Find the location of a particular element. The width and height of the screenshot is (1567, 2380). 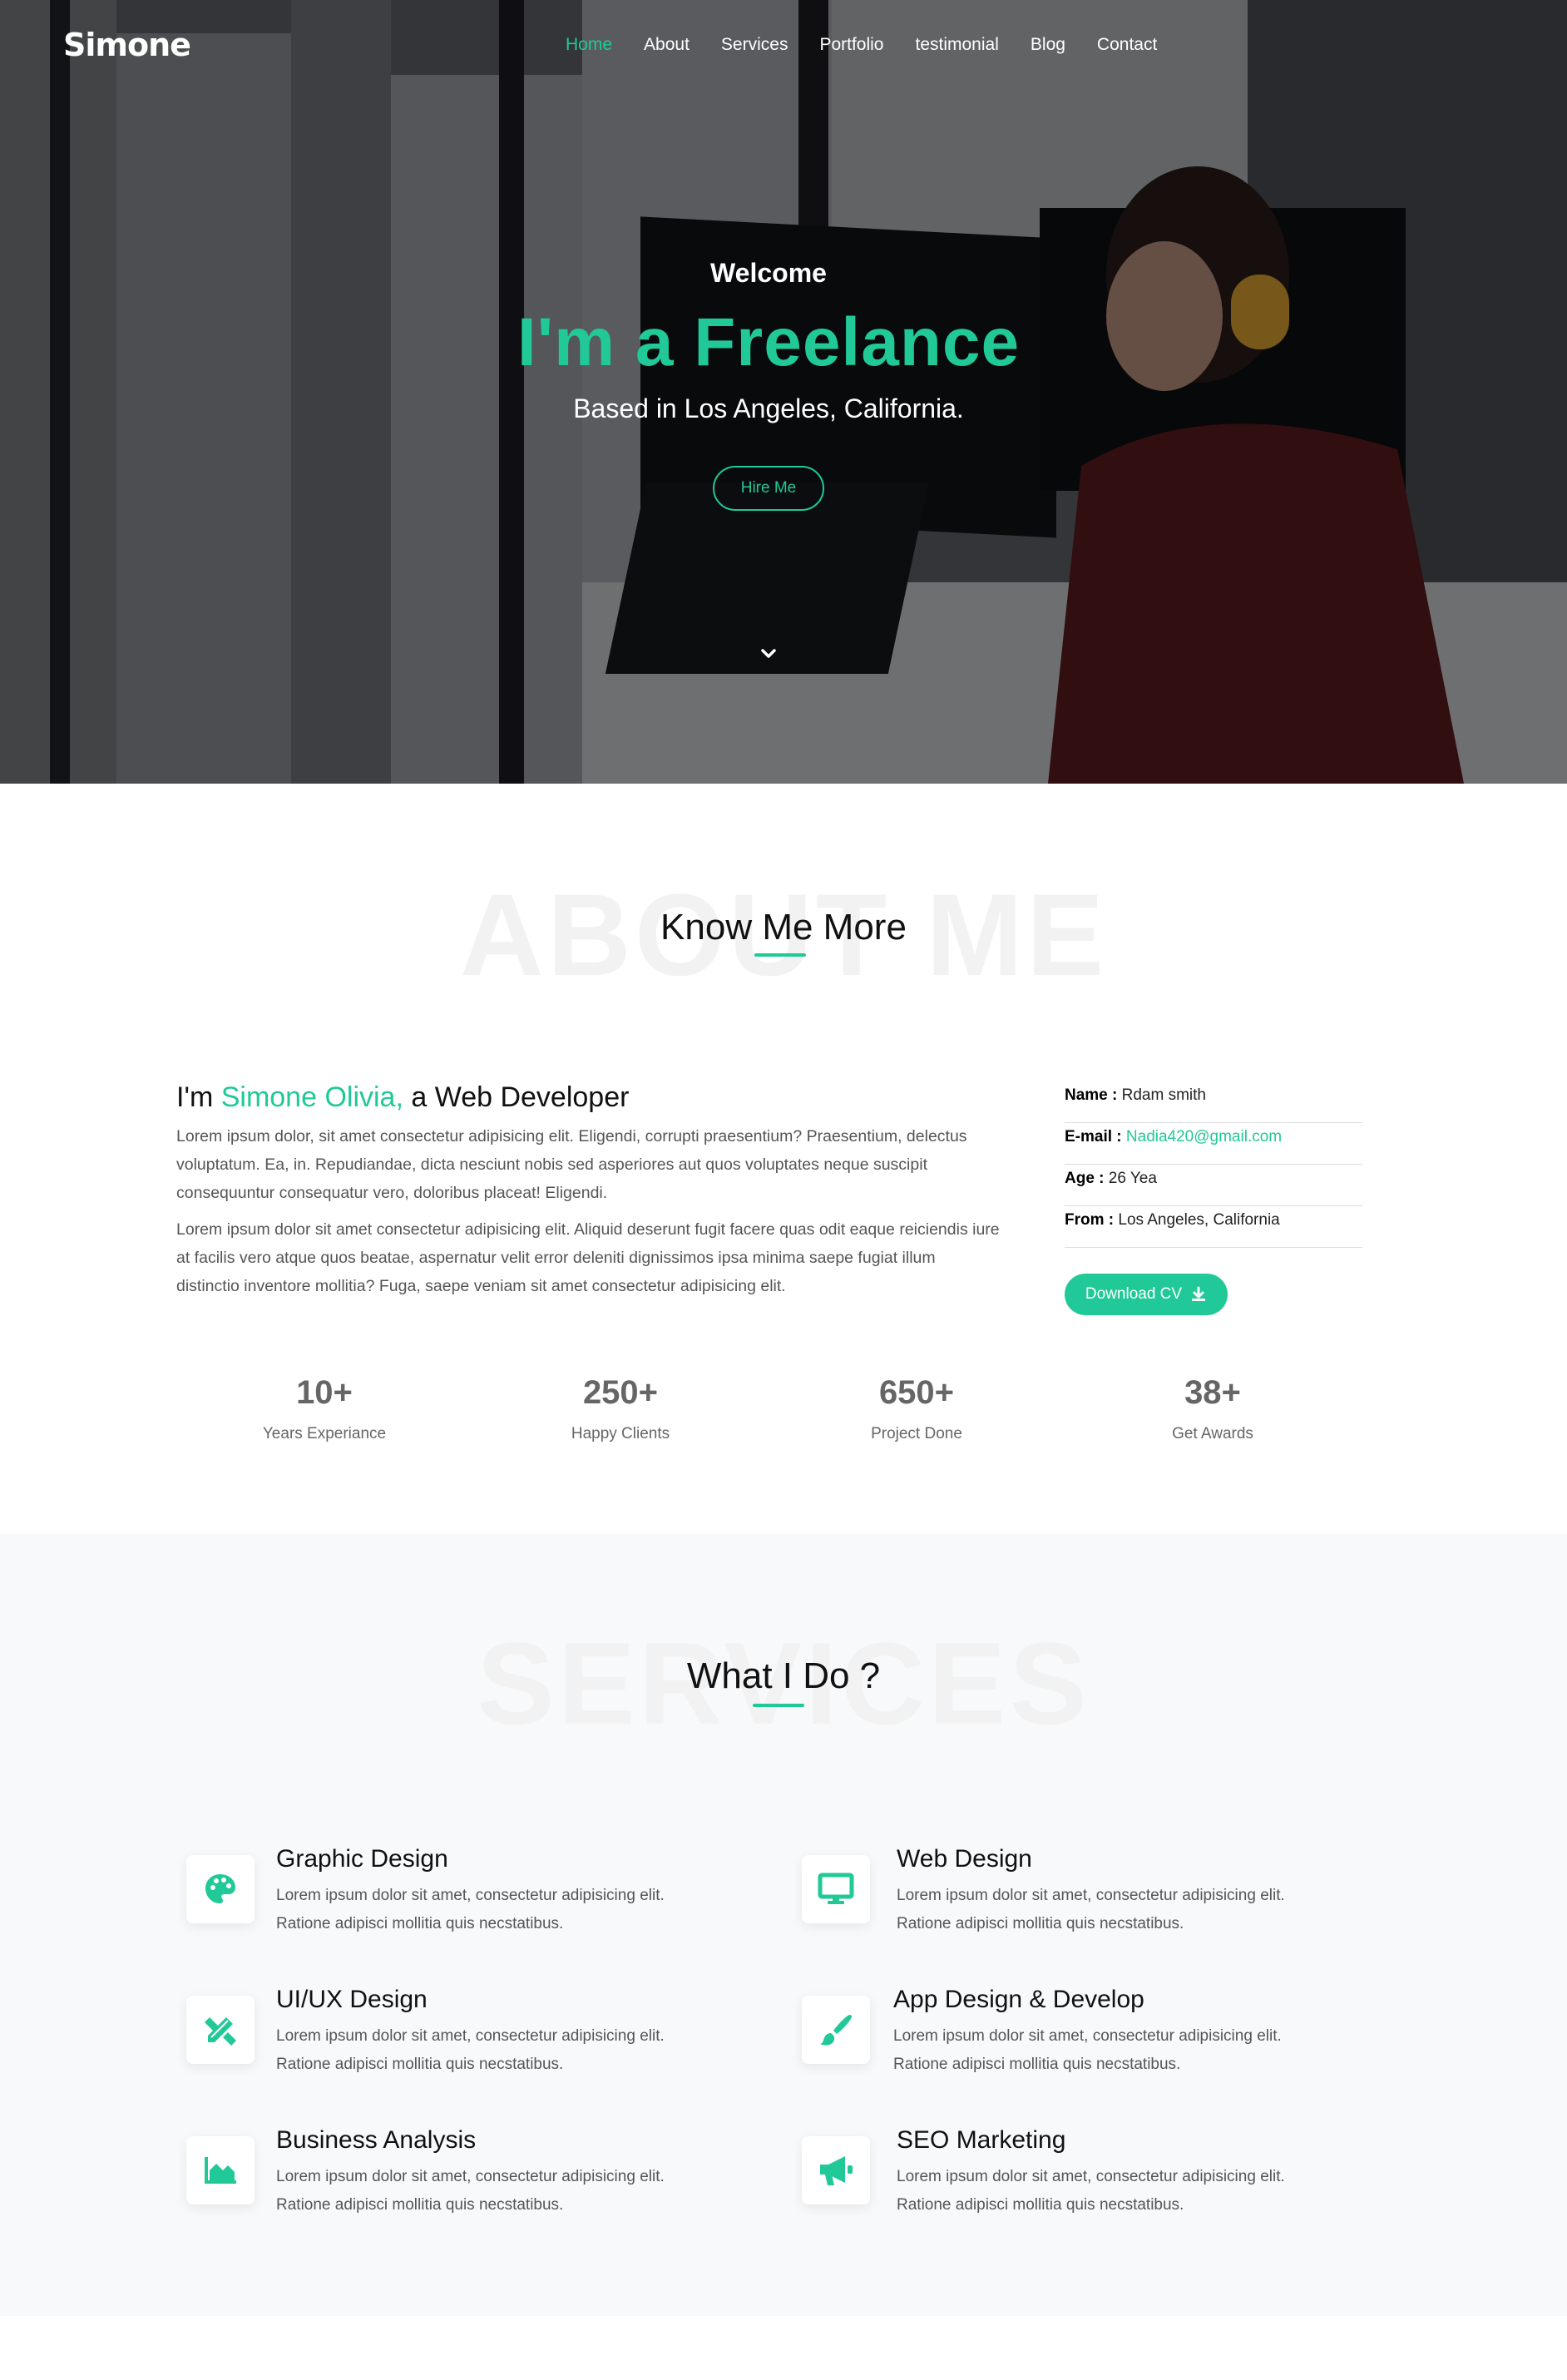

download-cv-button: Download CV is located at coordinates (1146, 1294).